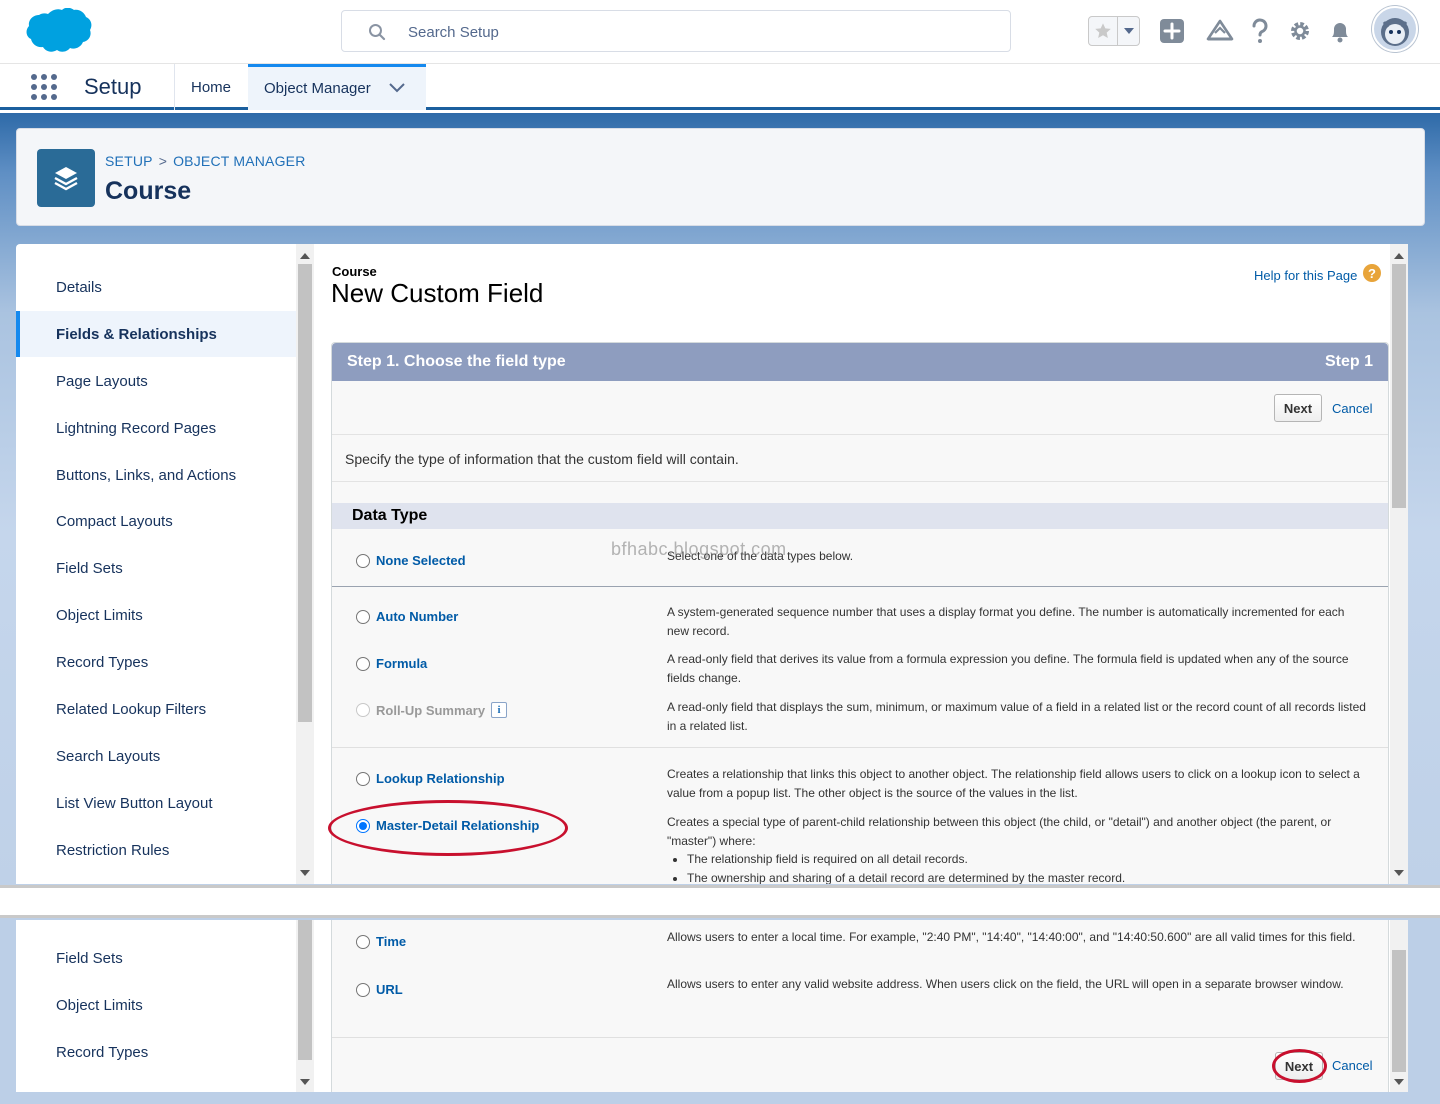 This screenshot has width=1440, height=1104. Describe the element at coordinates (860, 362) in the screenshot. I see `step-header: Step 1. Choose the field type Step 1` at that location.